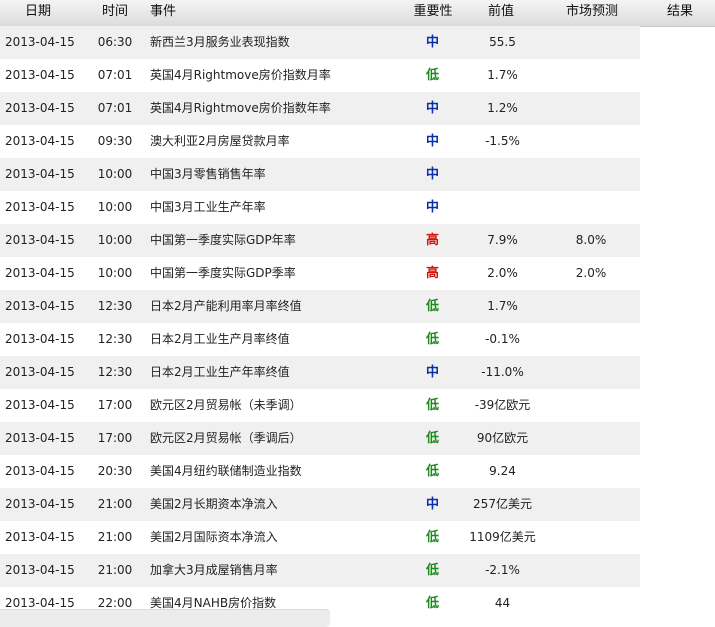 The height and width of the screenshot is (627, 715). I want to click on row-previous: 1.2%, so click(502, 108).